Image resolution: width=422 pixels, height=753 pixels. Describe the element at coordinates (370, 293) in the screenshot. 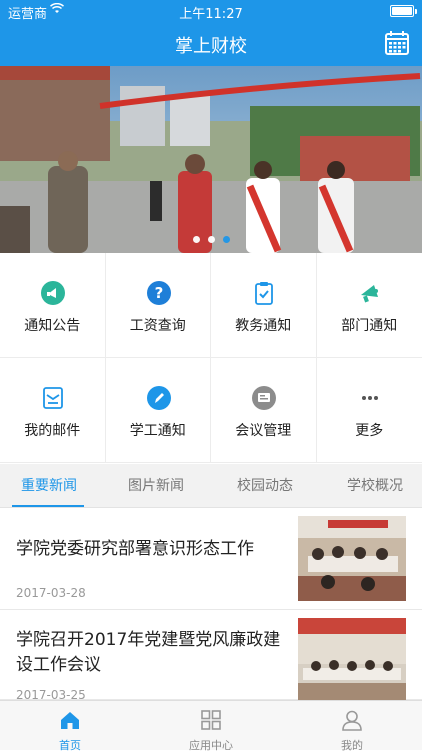

I see `bullhorn-icon` at that location.